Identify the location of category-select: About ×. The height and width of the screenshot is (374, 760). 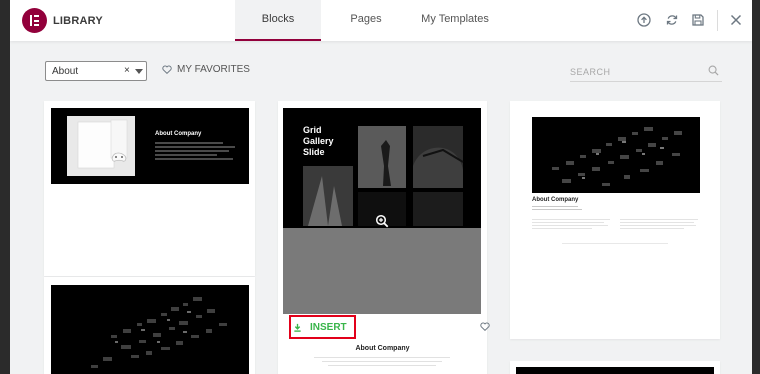
(96, 71).